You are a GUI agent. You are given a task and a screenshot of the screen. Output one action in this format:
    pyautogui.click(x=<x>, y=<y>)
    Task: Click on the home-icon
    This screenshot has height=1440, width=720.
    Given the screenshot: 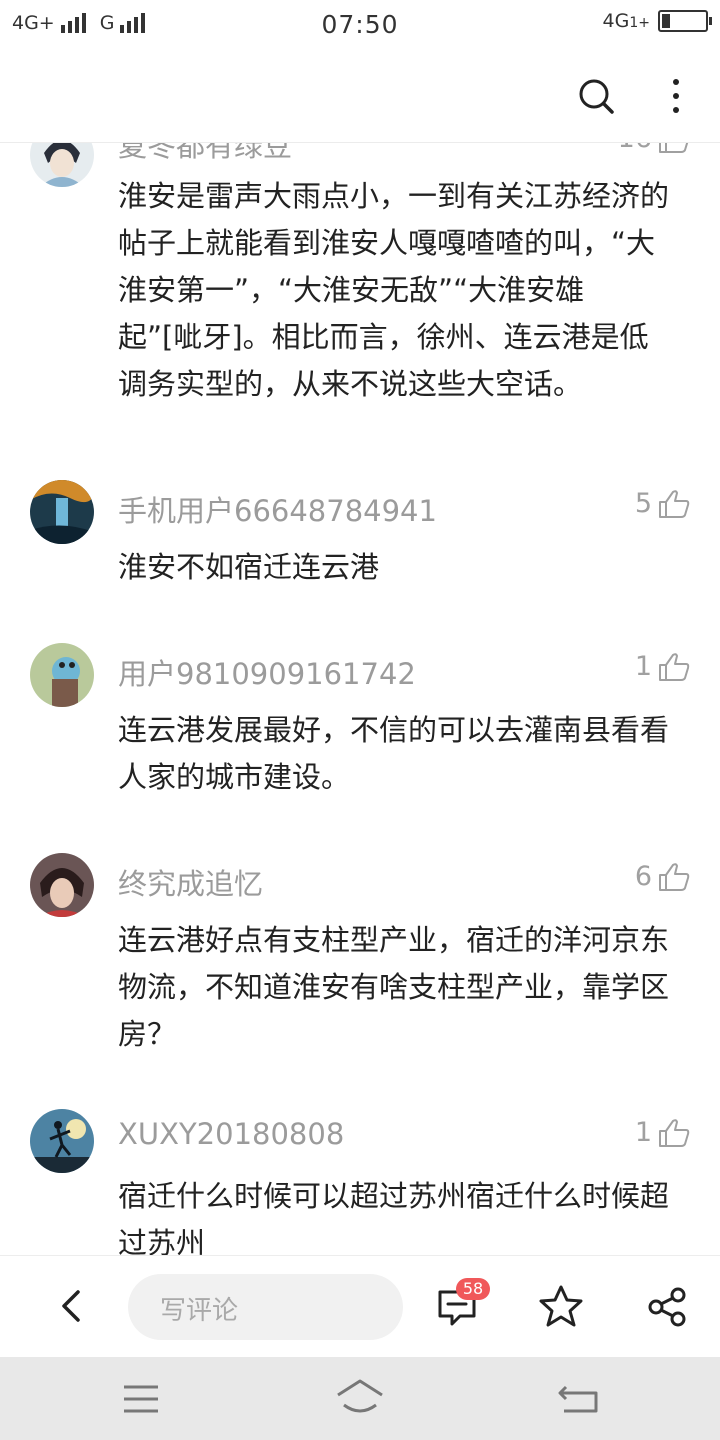 What is the action you would take?
    pyautogui.click(x=360, y=1396)
    